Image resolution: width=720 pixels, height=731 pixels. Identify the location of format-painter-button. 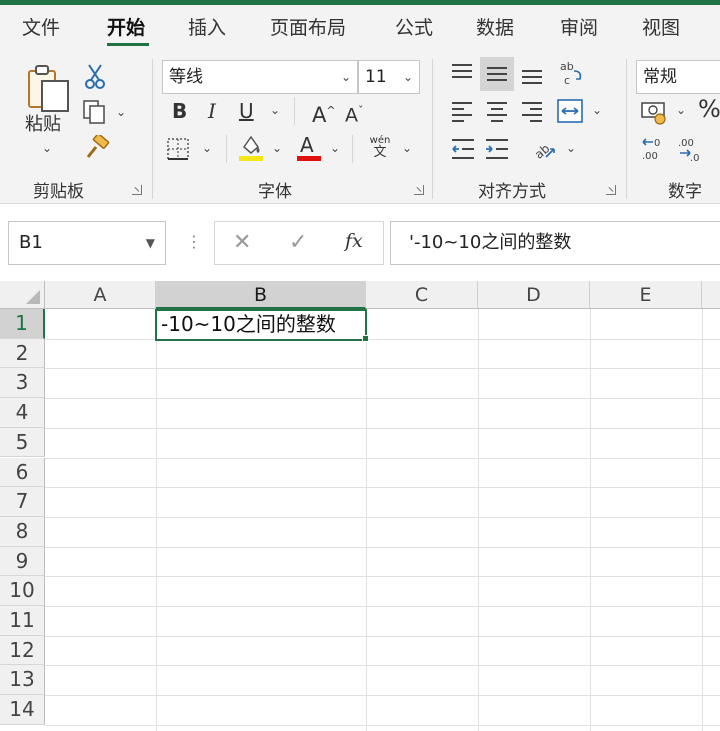
(97, 148).